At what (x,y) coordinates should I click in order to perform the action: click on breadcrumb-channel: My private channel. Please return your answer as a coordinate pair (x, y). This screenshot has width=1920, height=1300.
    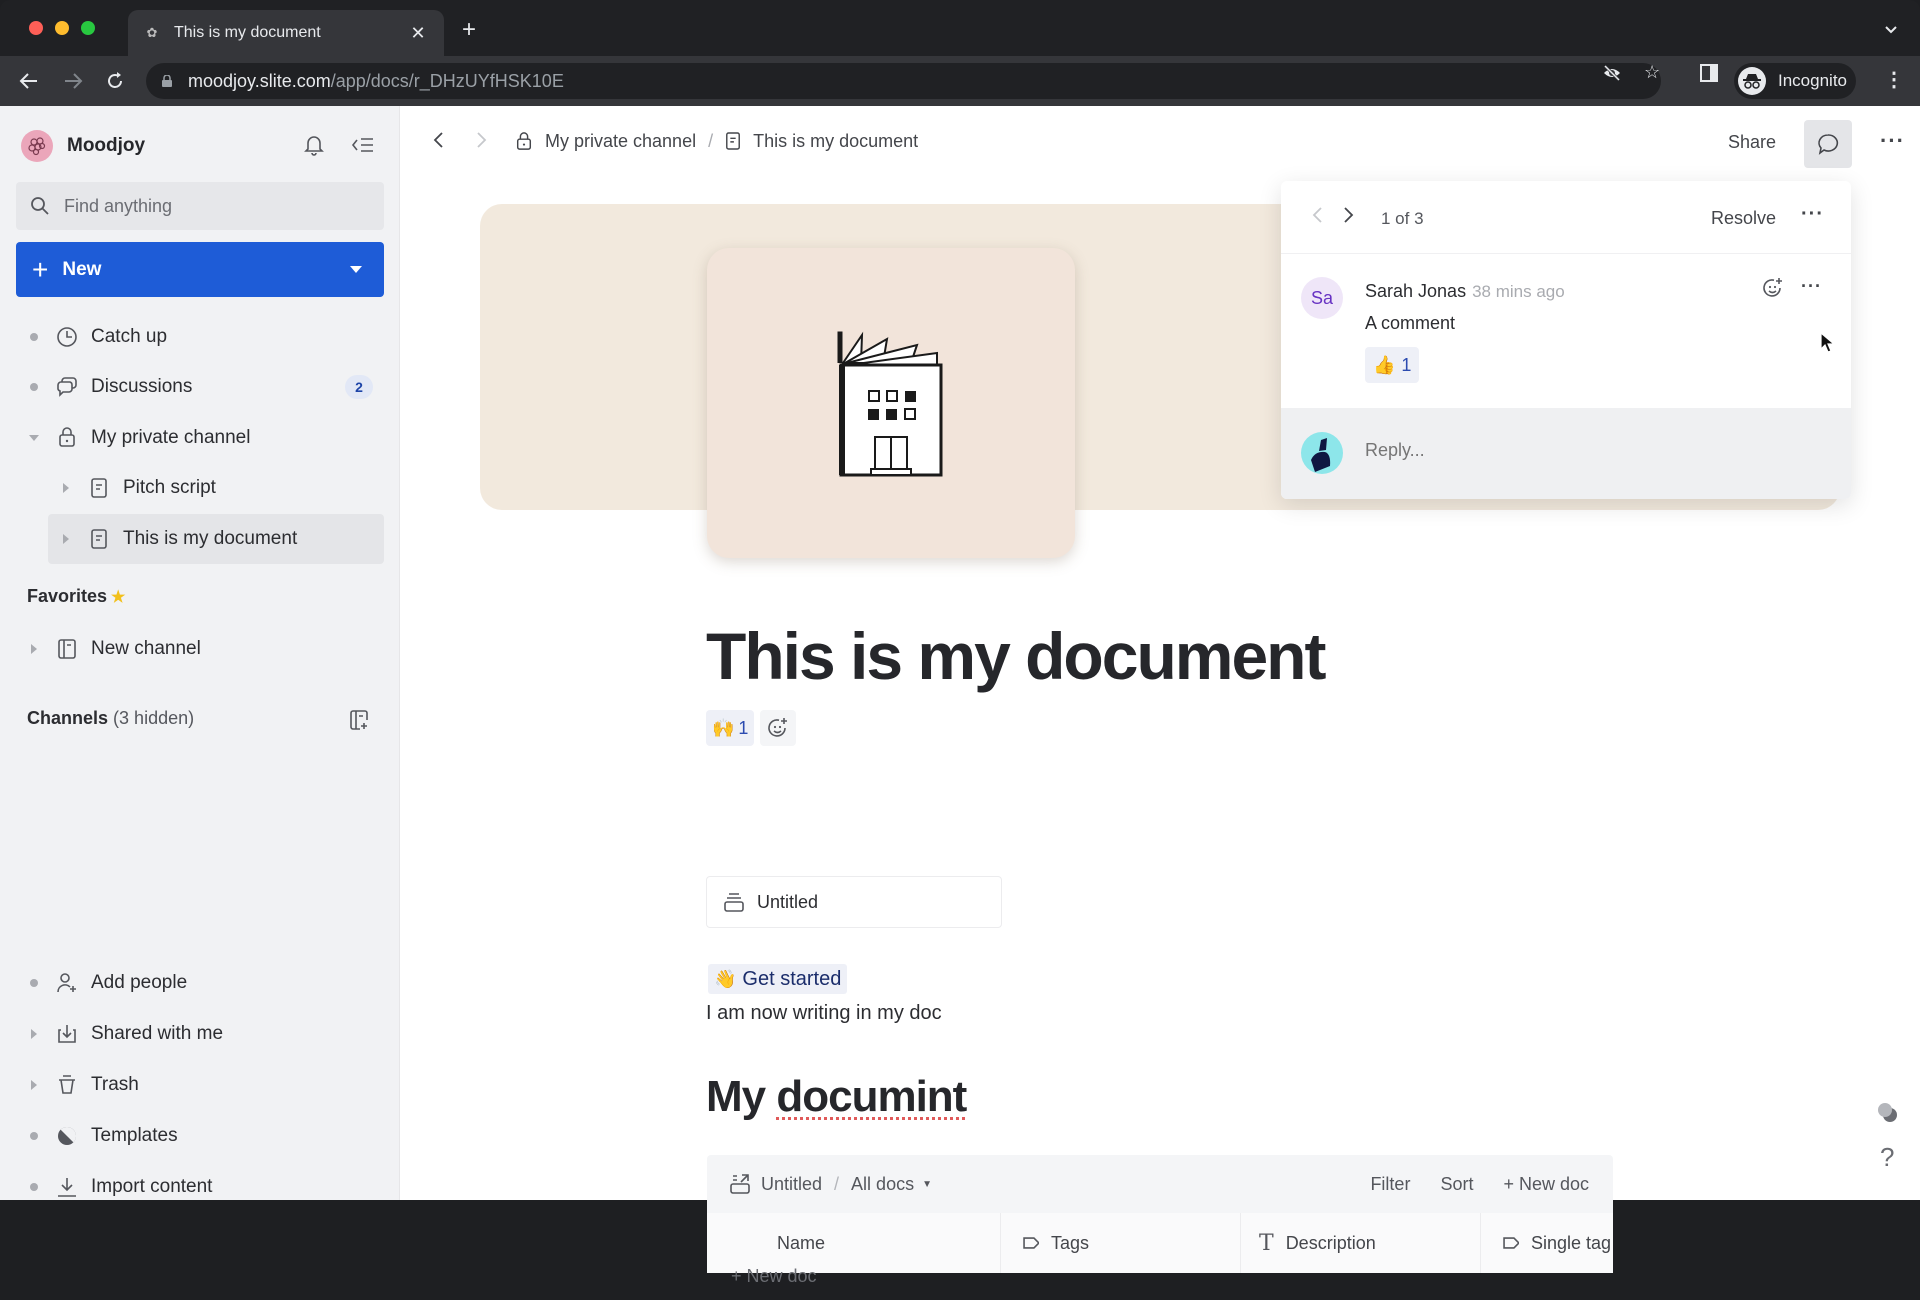
    Looking at the image, I should click on (620, 141).